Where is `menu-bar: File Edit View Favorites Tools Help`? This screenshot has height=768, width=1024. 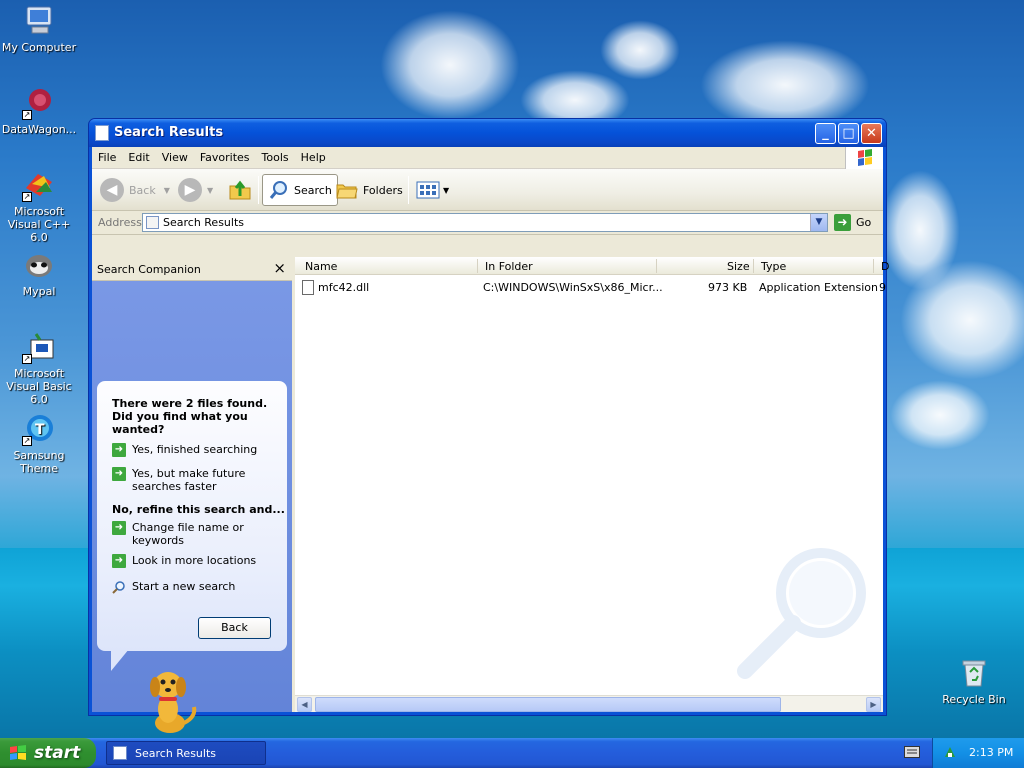 menu-bar: File Edit View Favorites Tools Help is located at coordinates (487, 158).